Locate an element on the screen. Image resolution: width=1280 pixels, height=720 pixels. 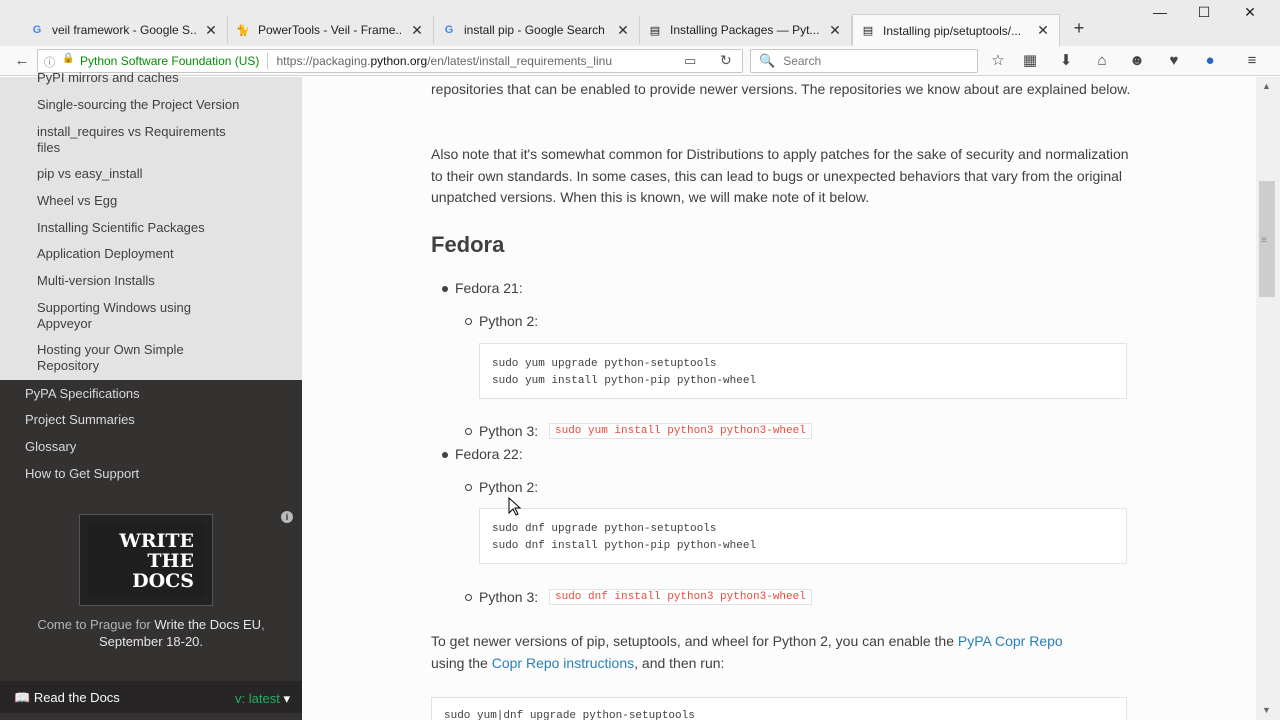
info-icon: ⓘ is located at coordinates (49, 62).